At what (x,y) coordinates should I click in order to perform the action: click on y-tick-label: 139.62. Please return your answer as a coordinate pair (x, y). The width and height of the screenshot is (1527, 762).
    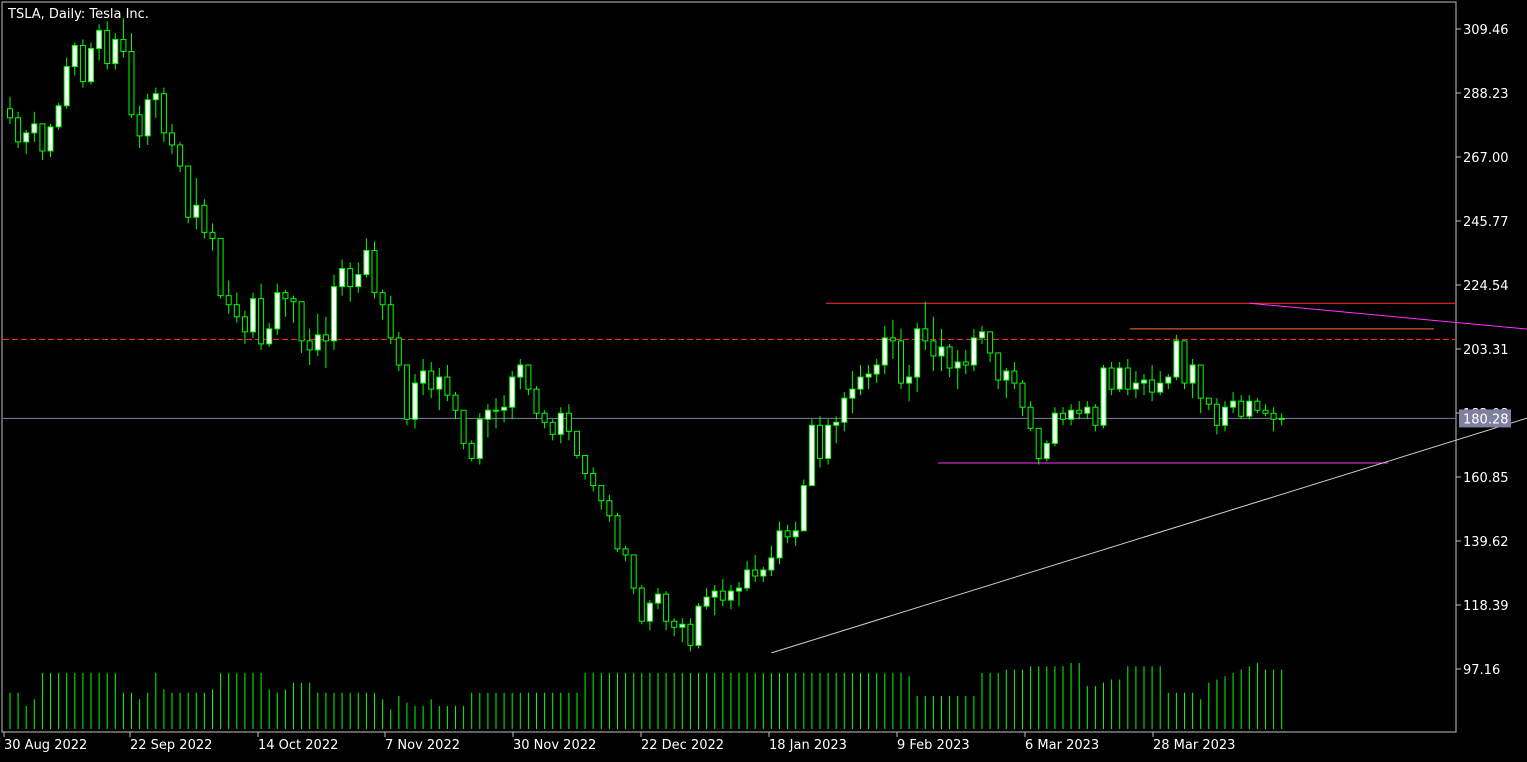
    Looking at the image, I should click on (1486, 542).